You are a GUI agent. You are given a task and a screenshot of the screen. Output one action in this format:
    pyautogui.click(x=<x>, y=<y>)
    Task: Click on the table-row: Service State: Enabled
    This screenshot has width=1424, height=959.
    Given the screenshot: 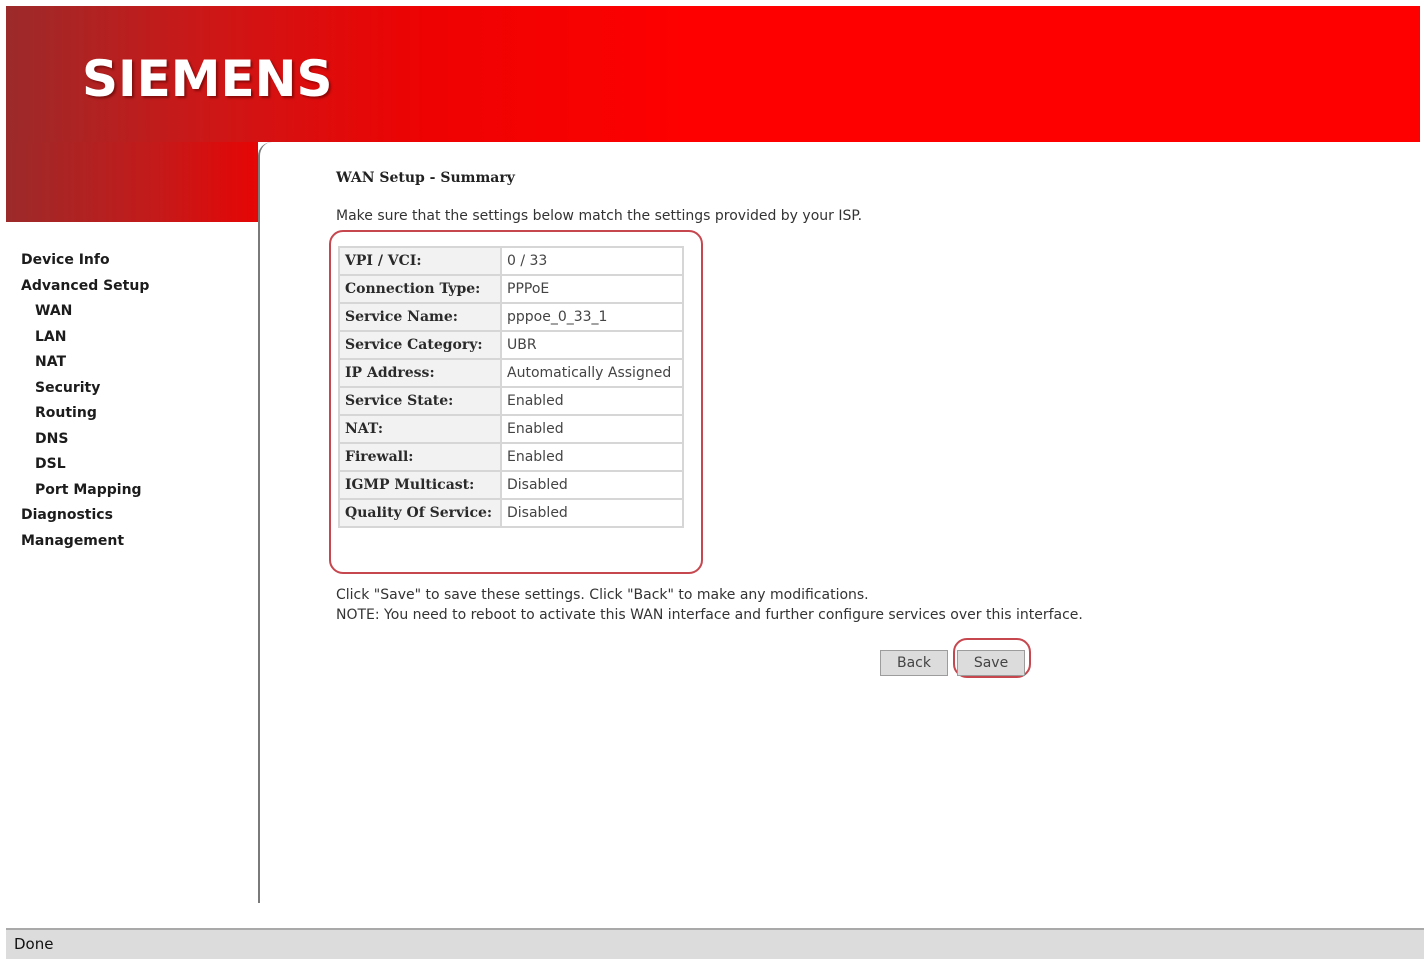 What is the action you would take?
    pyautogui.click(x=511, y=401)
    